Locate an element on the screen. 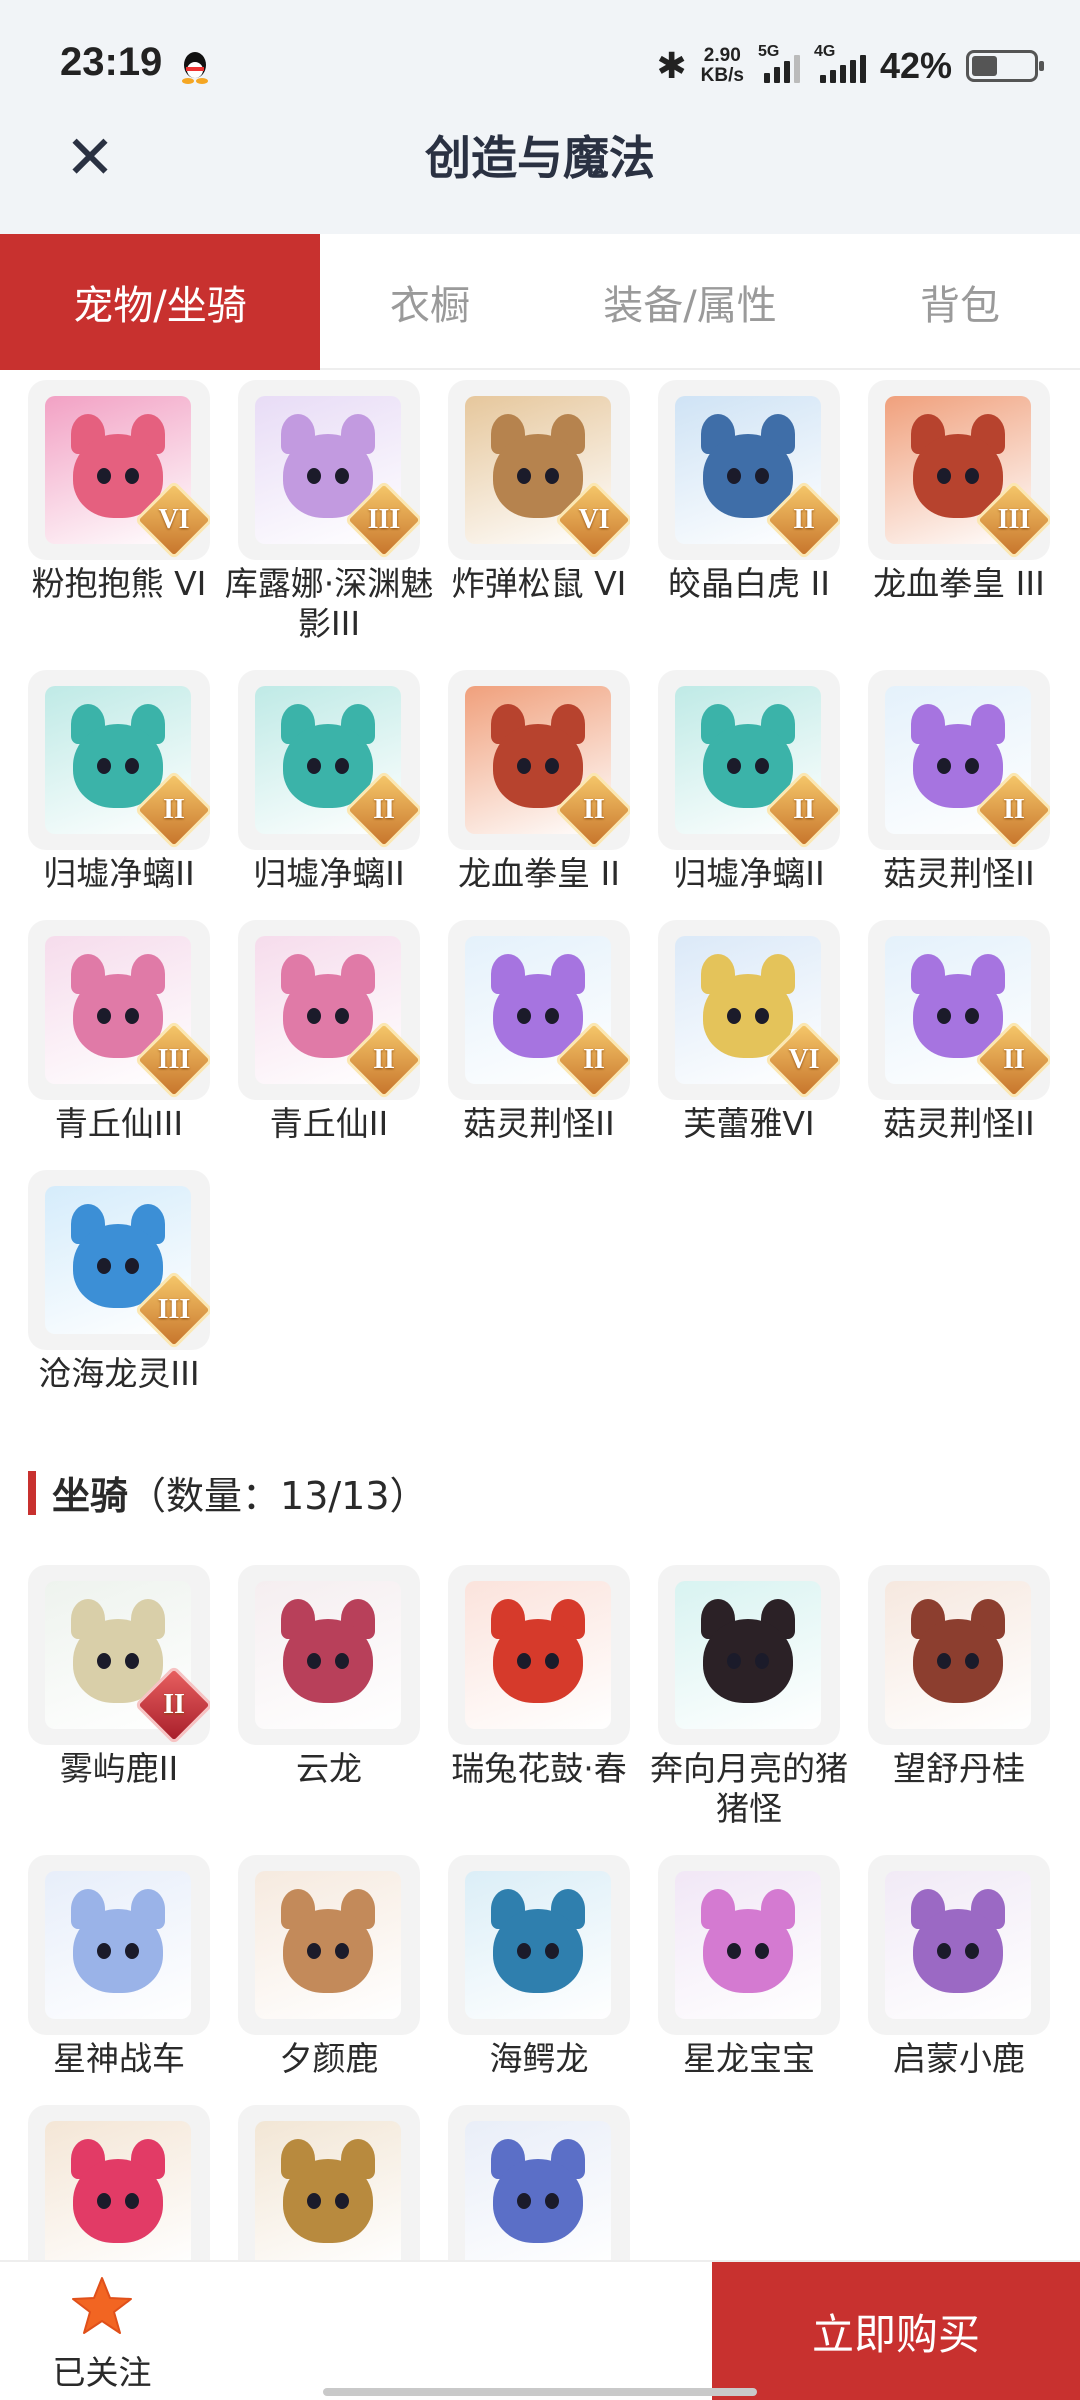  sim2-label: 4G is located at coordinates (824, 51).